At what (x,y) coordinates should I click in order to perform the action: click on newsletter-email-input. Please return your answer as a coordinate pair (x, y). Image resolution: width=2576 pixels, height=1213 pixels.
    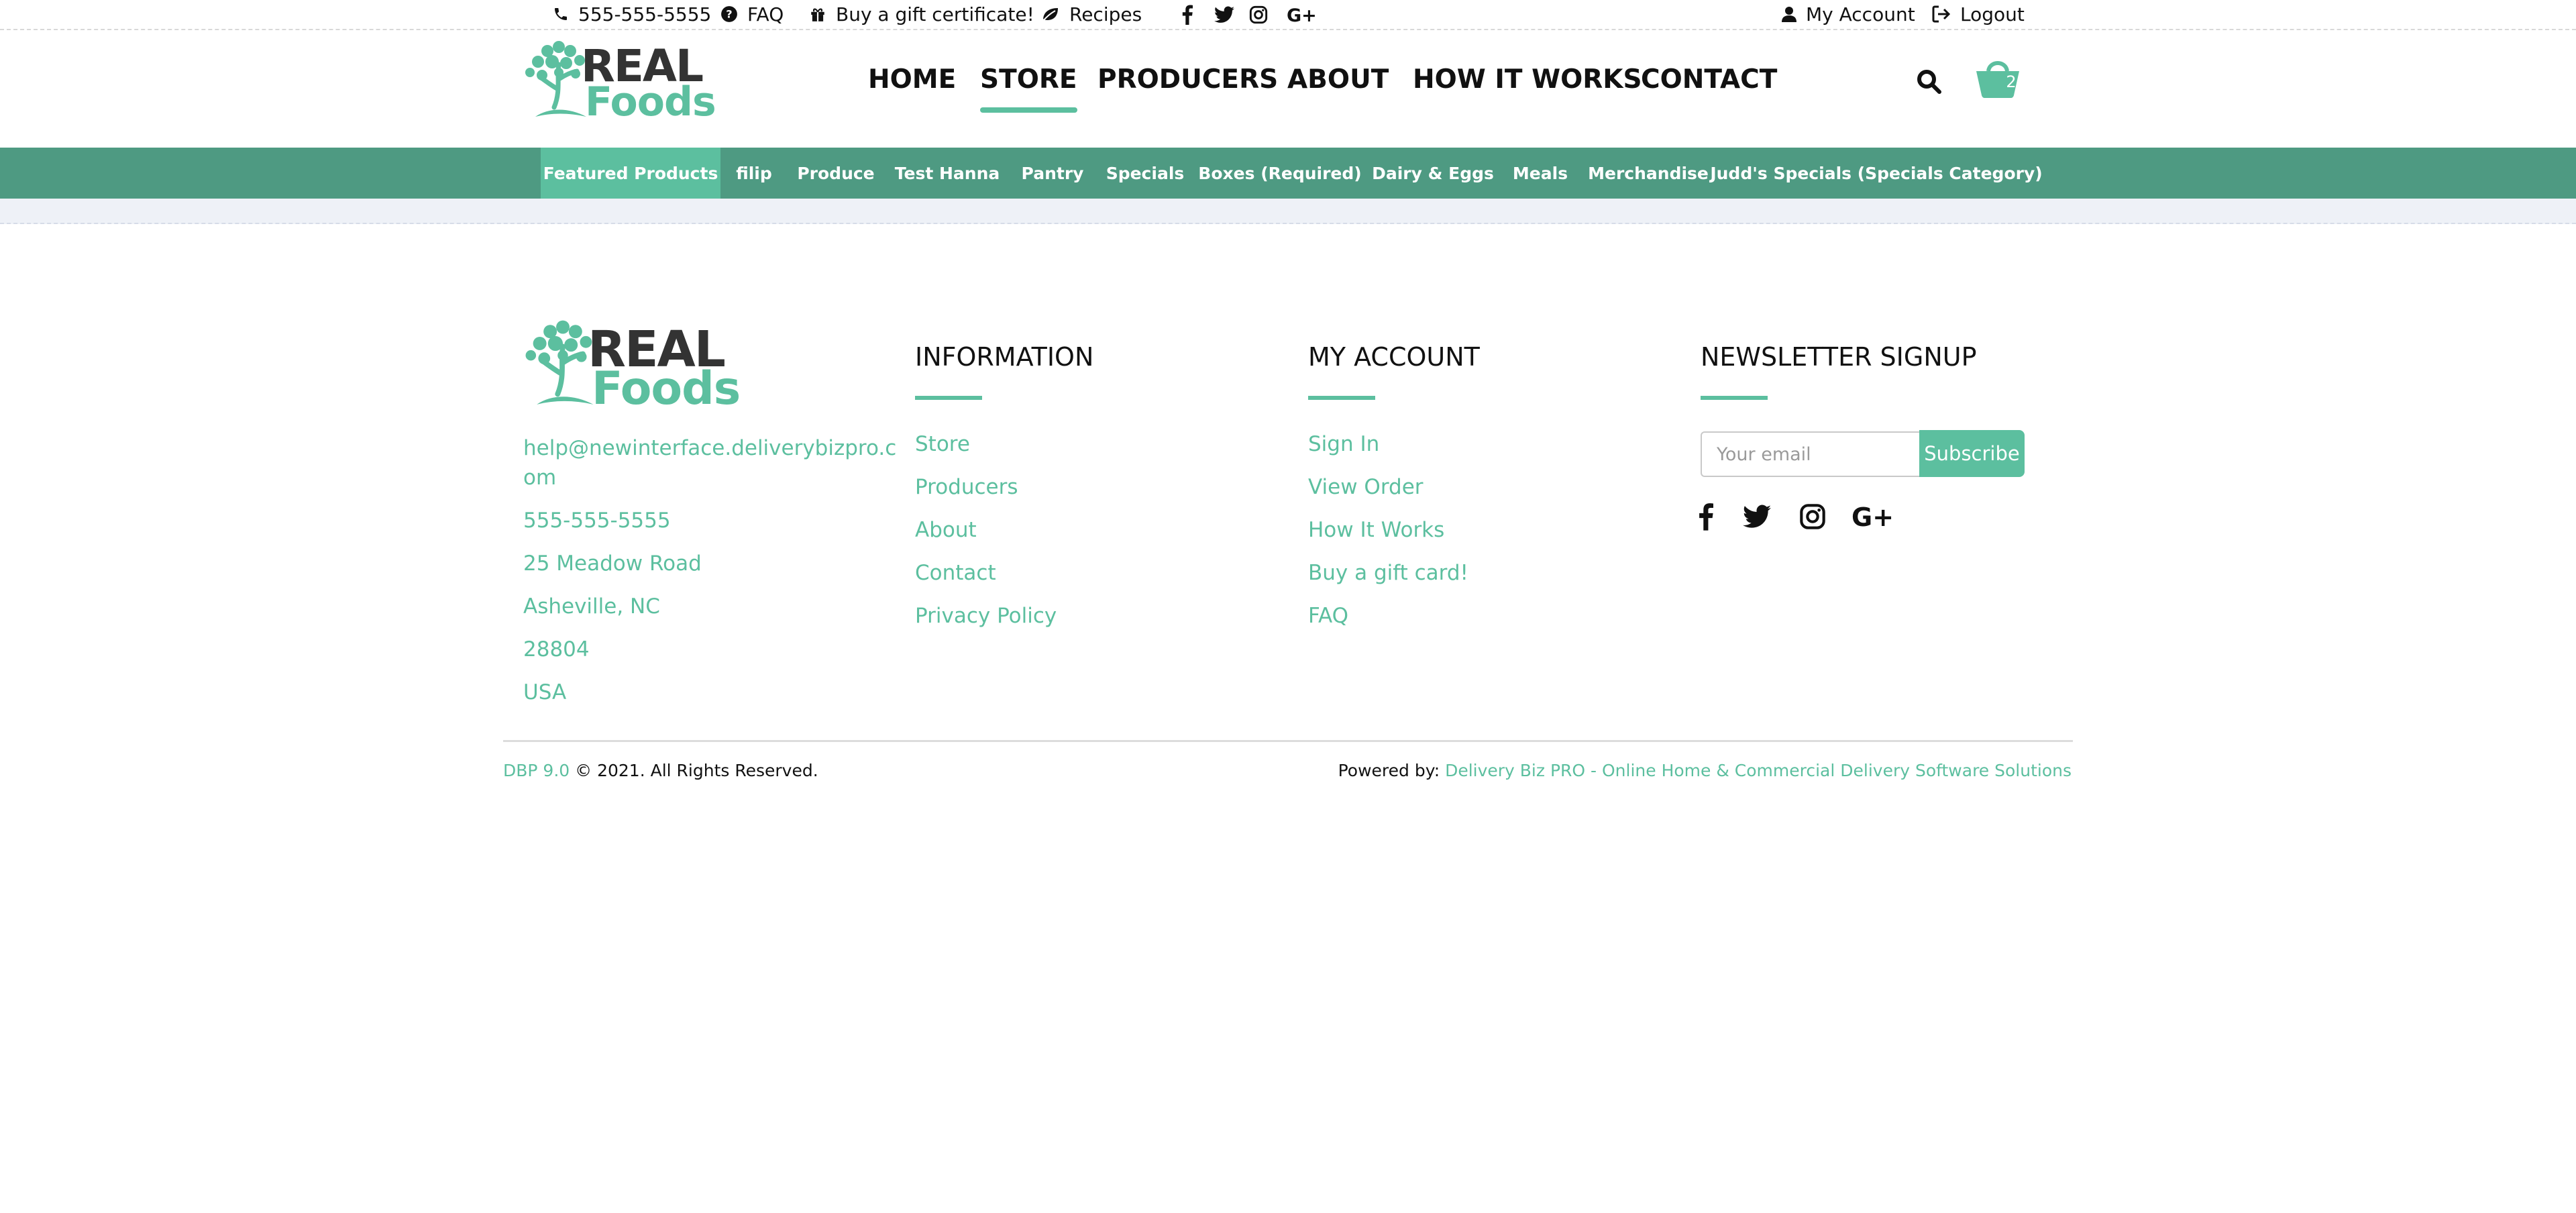
    Looking at the image, I should click on (1811, 454).